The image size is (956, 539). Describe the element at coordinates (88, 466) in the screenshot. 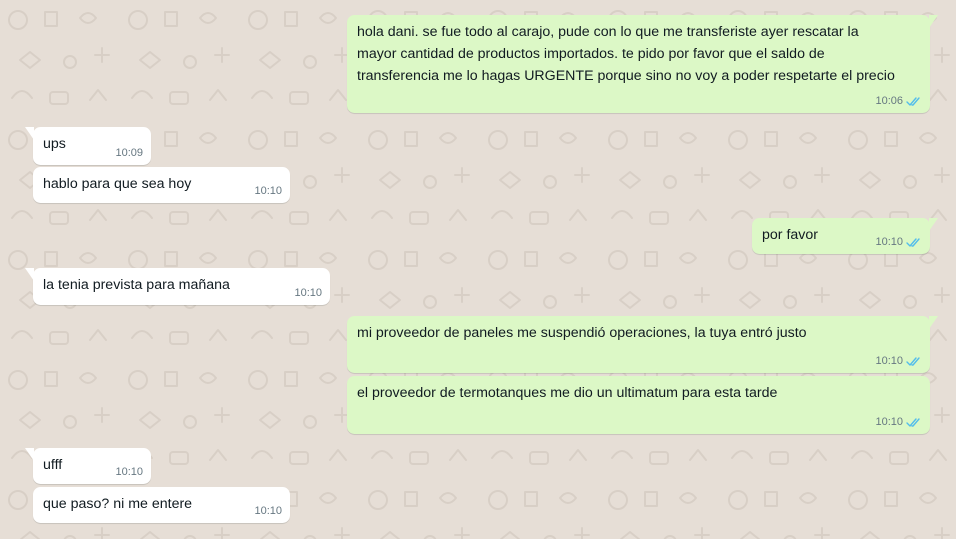

I see `message-incoming: ufff 10:10` at that location.